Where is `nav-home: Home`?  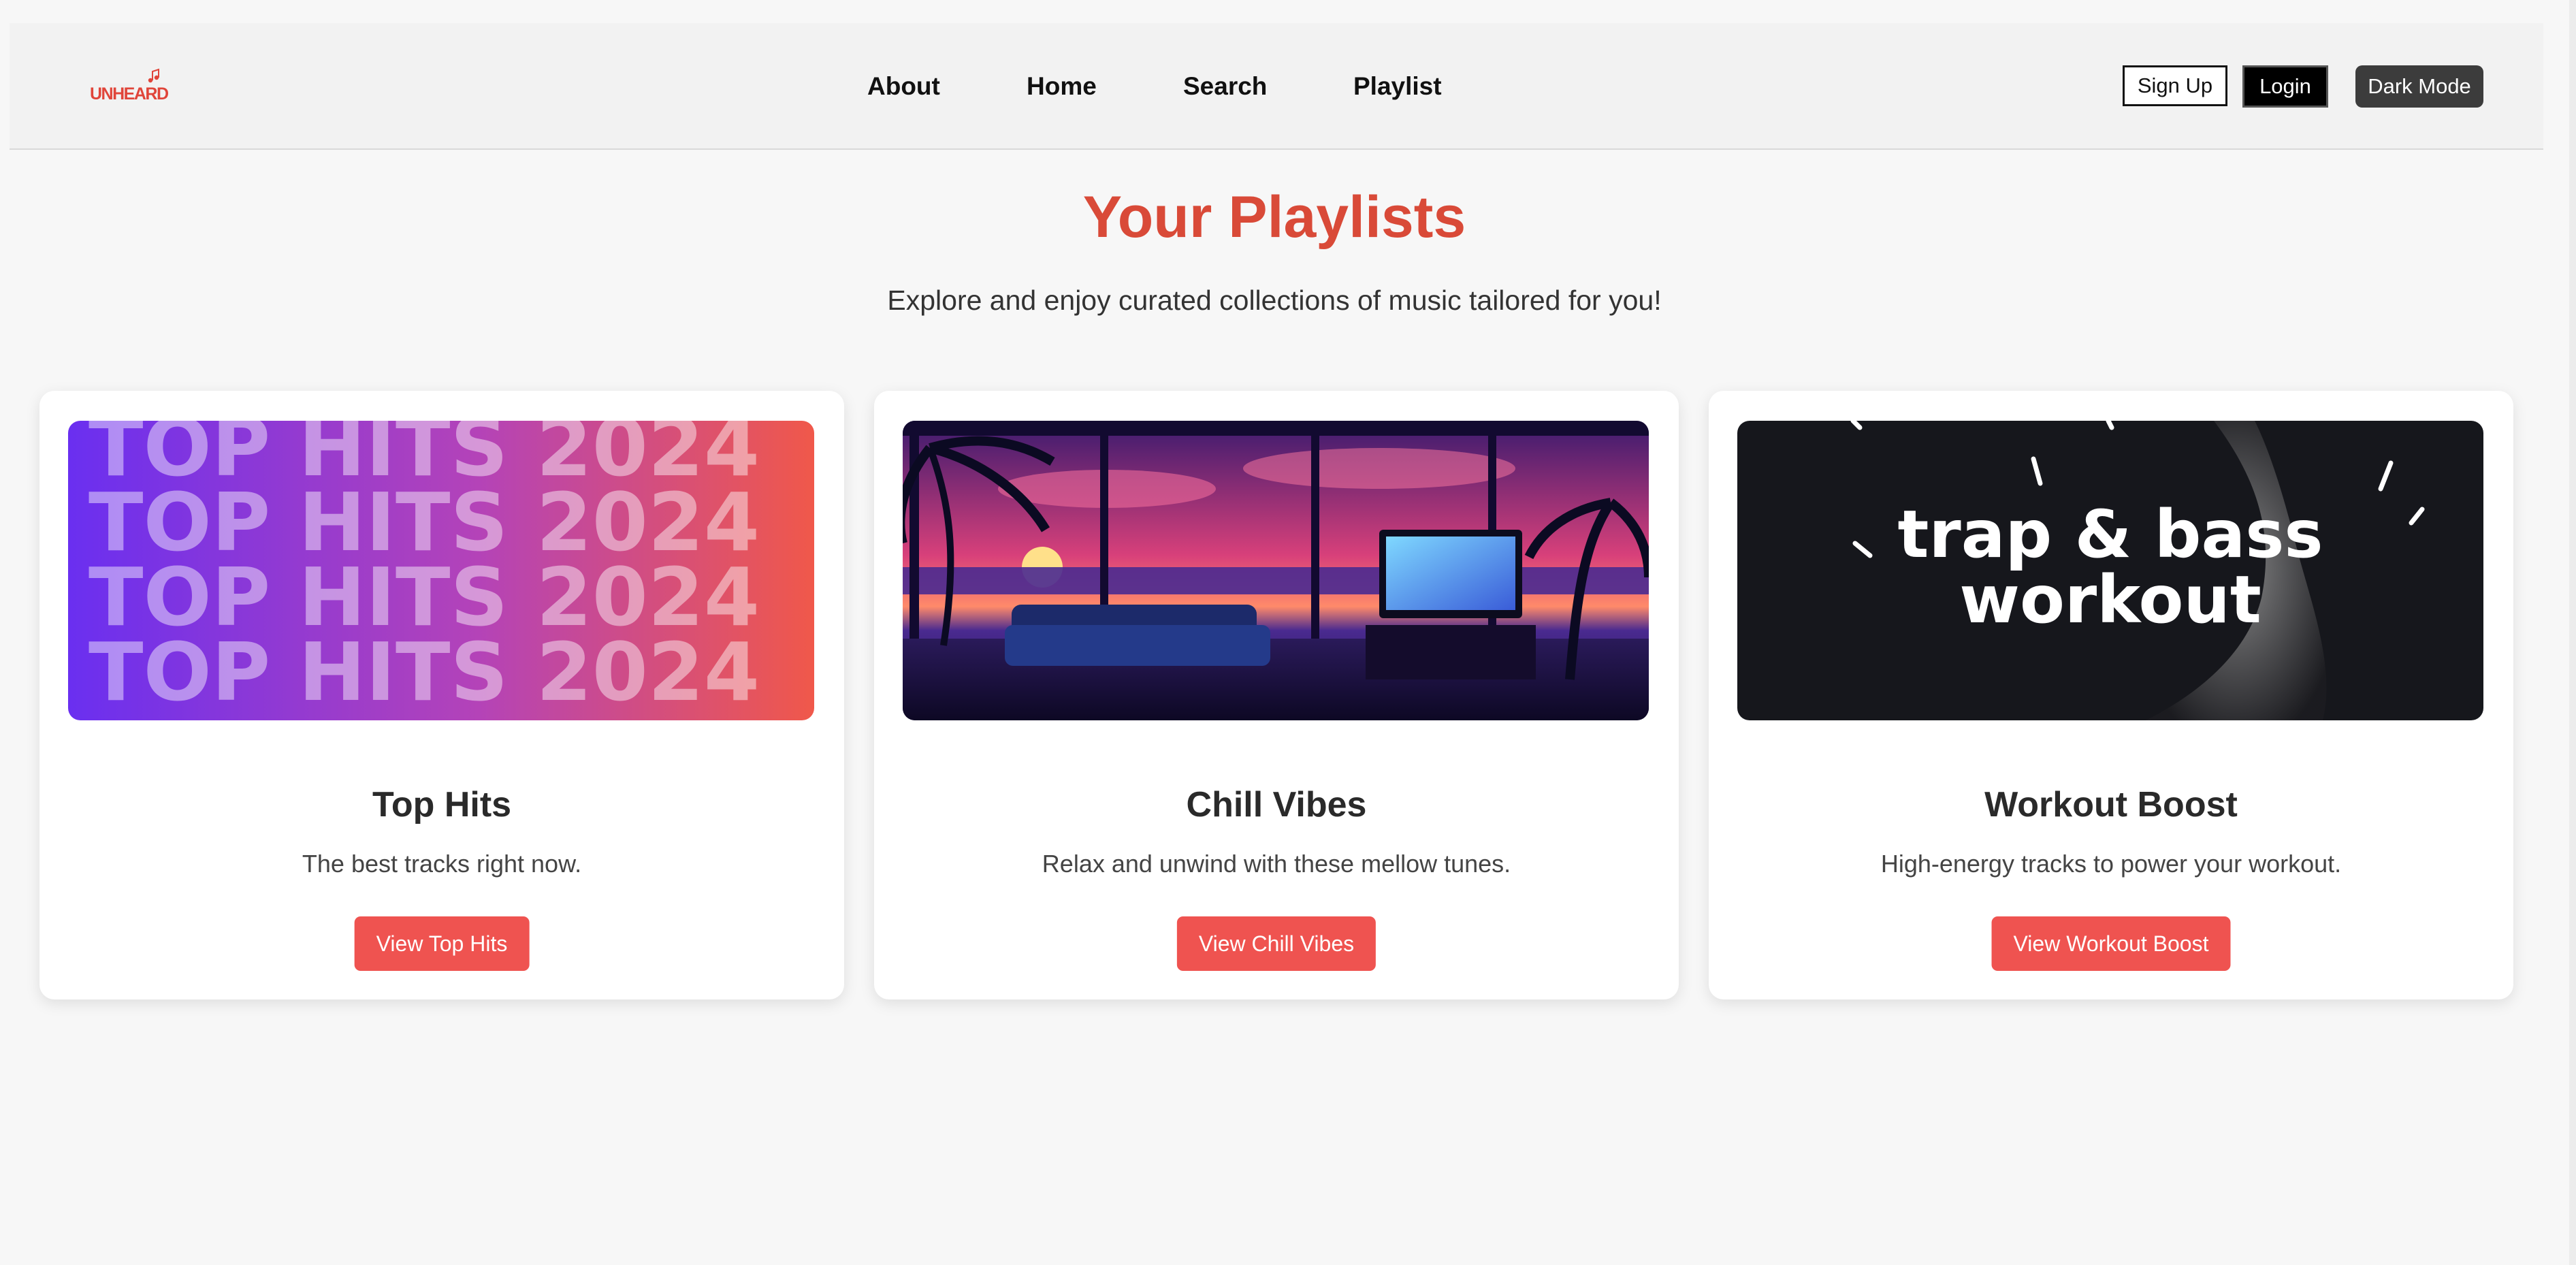
nav-home: Home is located at coordinates (1062, 86).